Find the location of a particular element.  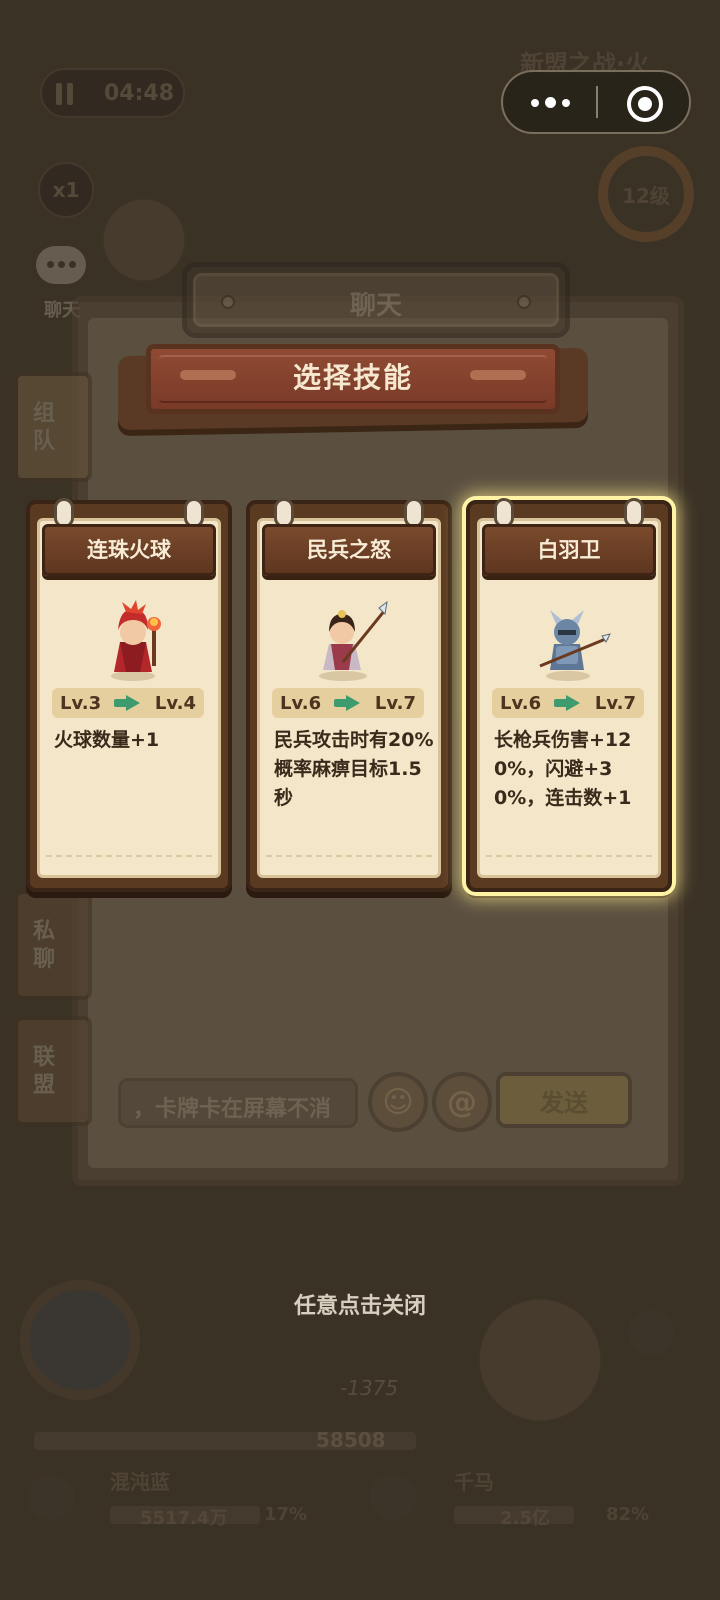

capsule-divider is located at coordinates (597, 102).